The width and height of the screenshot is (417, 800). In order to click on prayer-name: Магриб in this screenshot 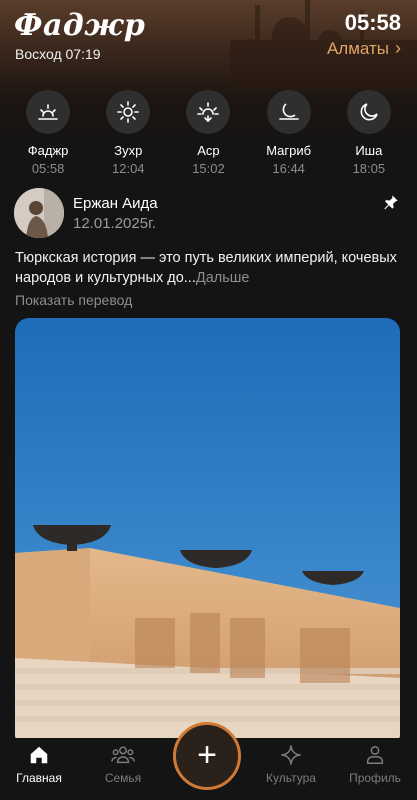, I will do `click(289, 150)`.